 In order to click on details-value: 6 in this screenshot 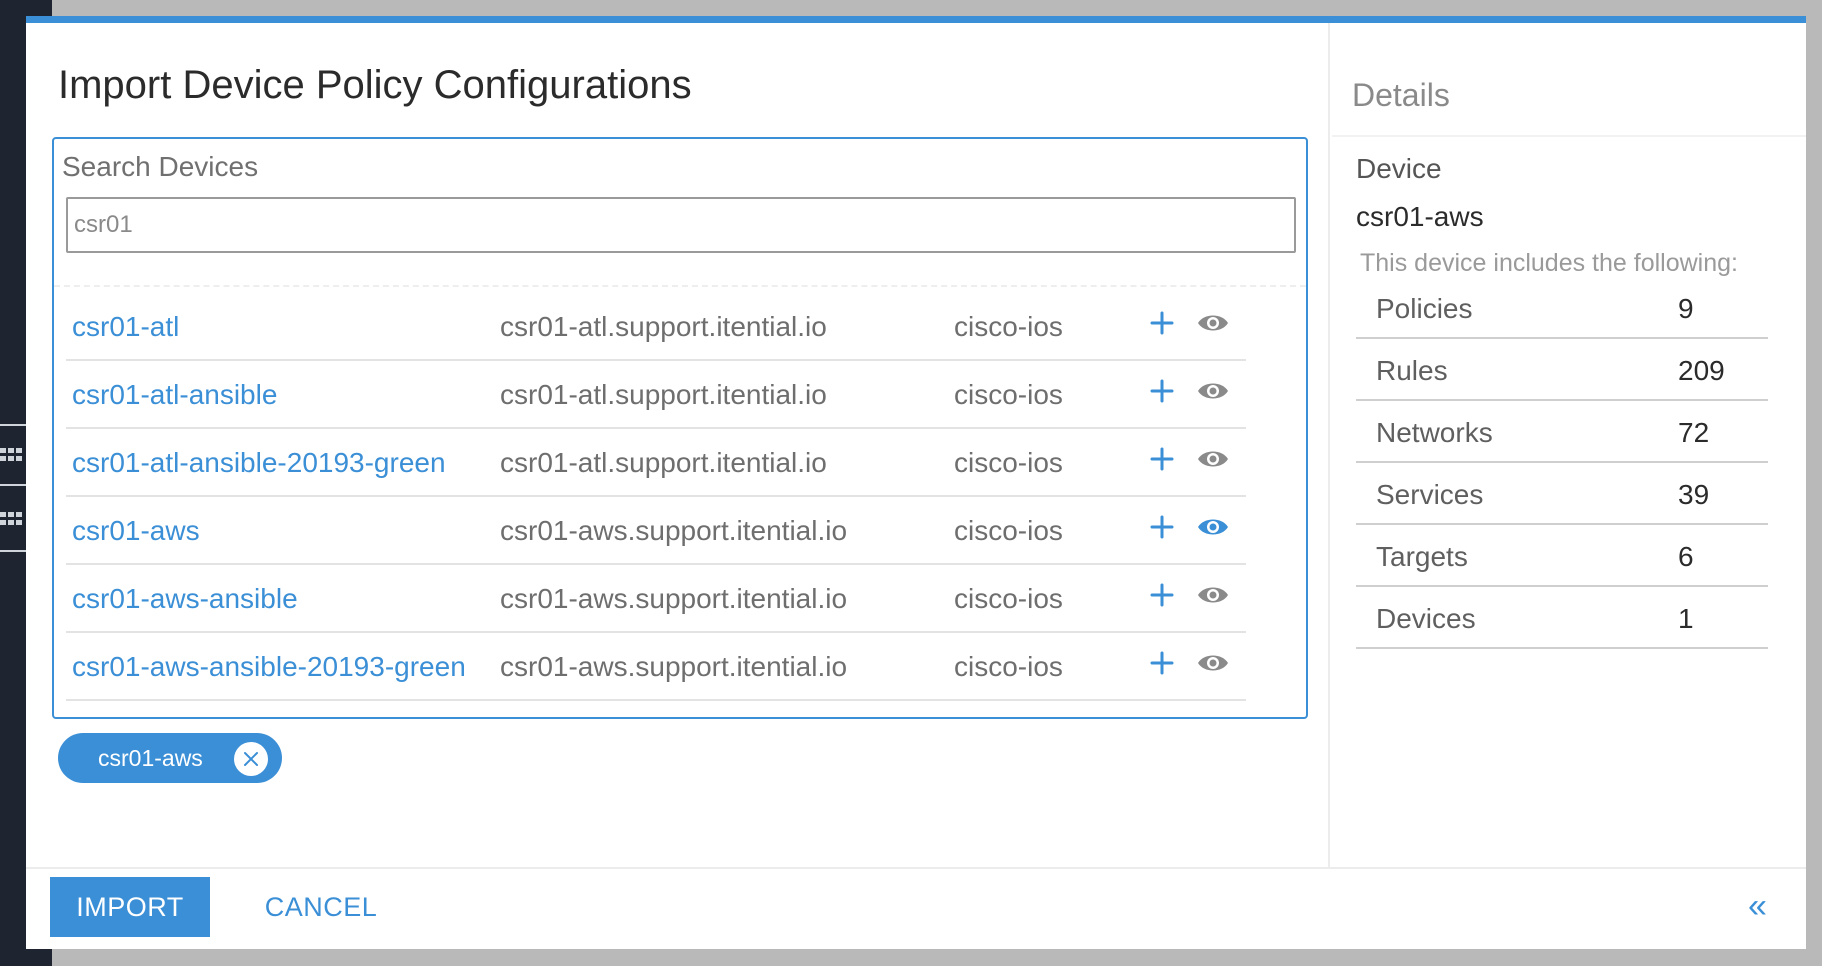, I will do `click(1686, 556)`.